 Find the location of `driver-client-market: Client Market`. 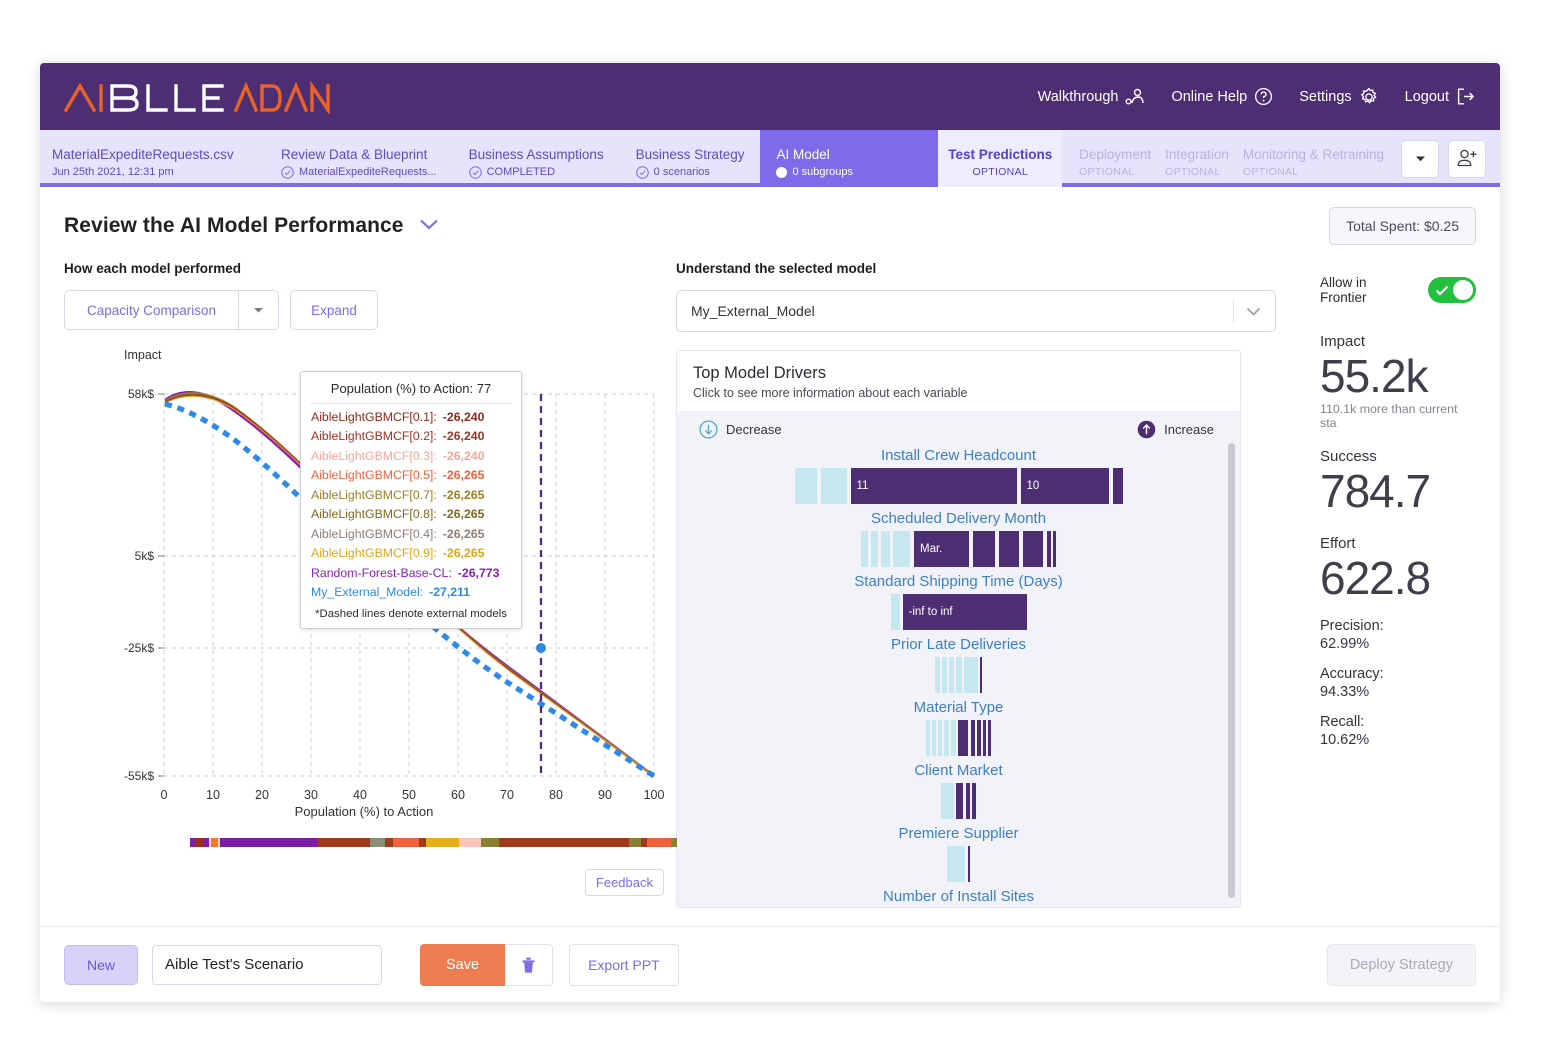

driver-client-market: Client Market is located at coordinates (958, 790).